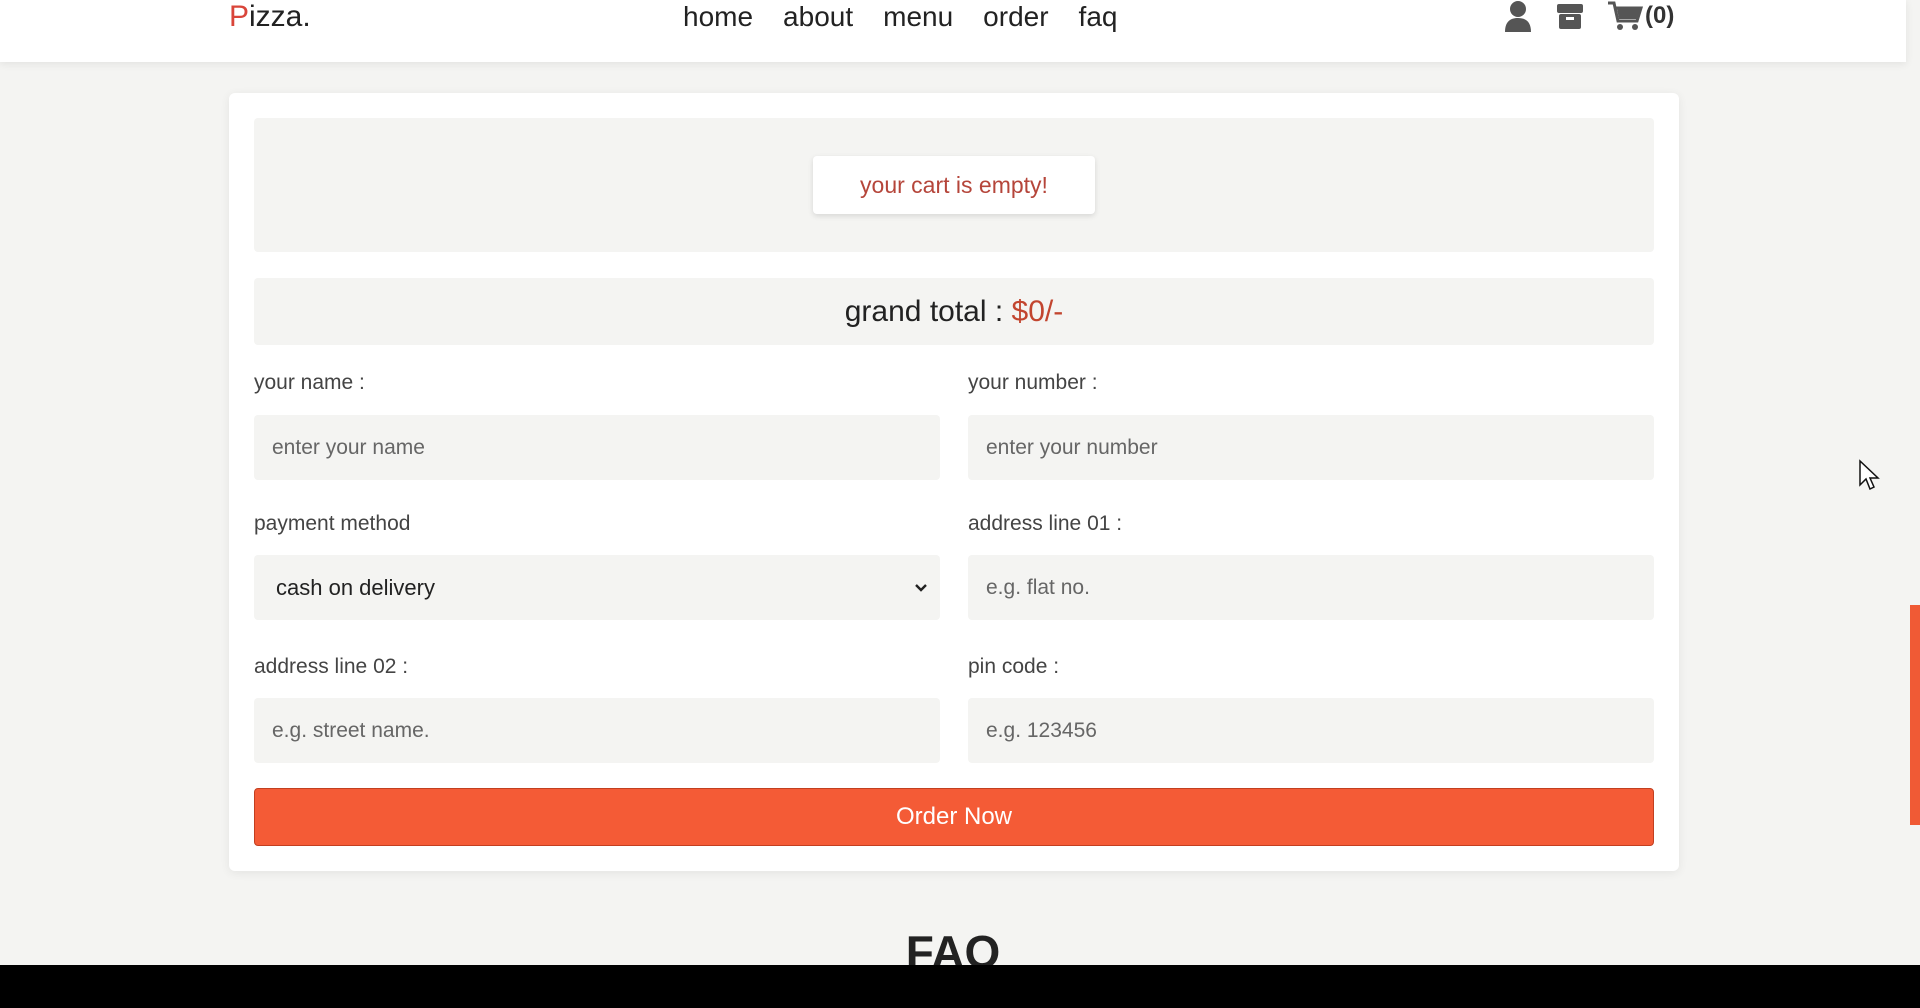  I want to click on payment-label: payment method, so click(332, 523).